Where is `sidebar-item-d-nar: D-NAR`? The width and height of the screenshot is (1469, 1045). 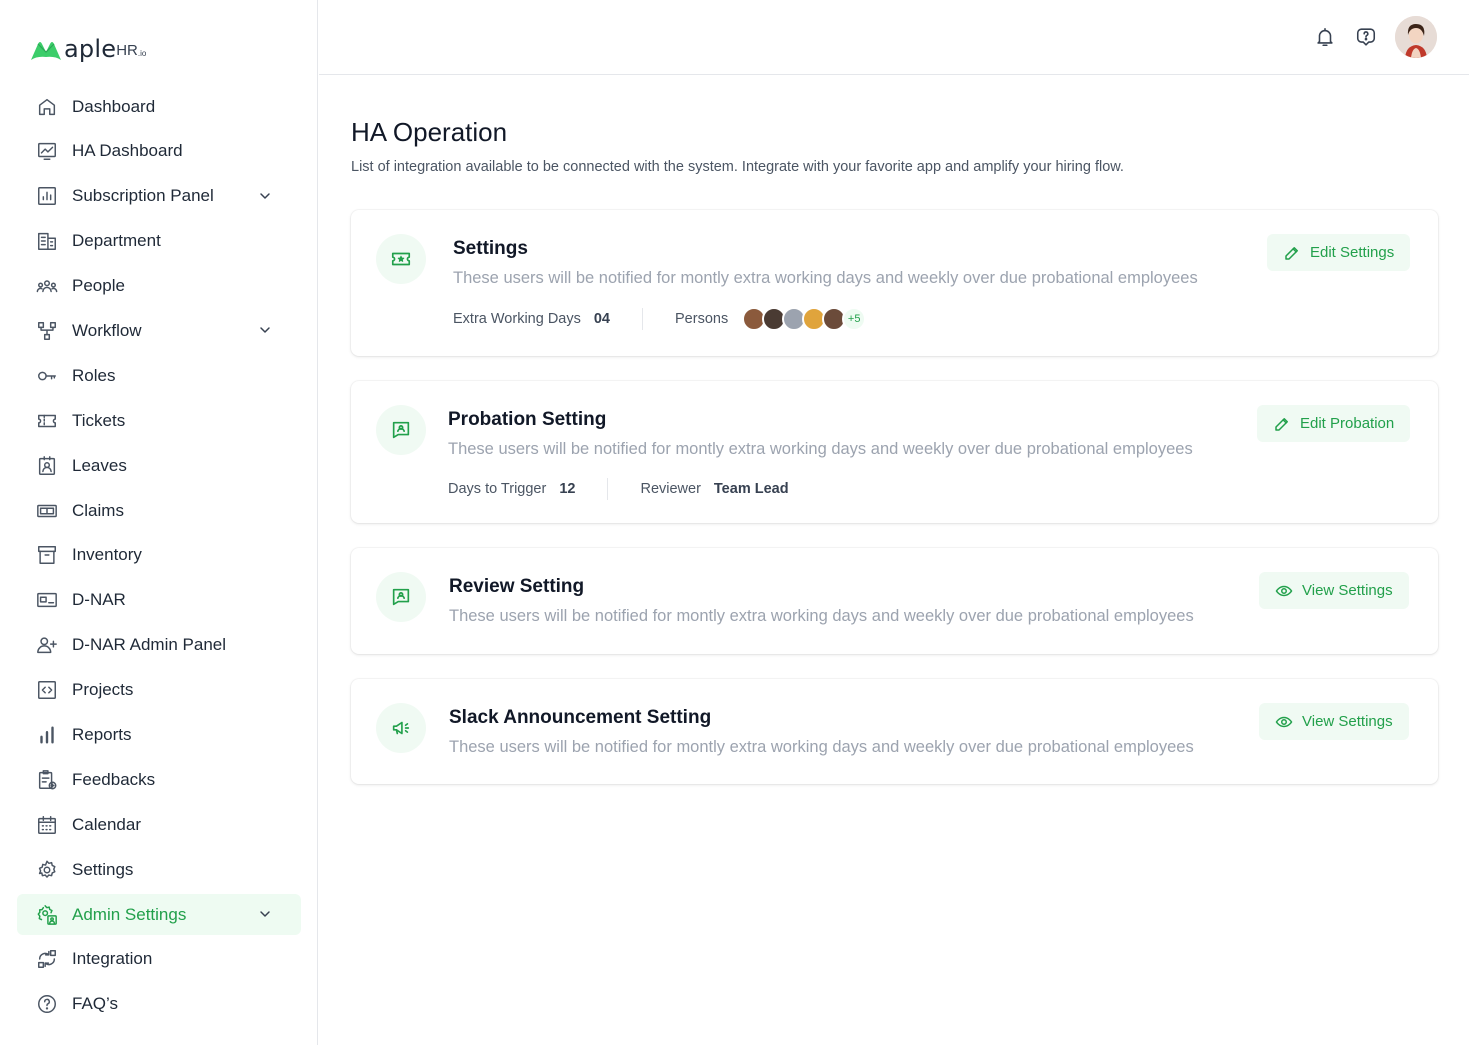 sidebar-item-d-nar: D-NAR is located at coordinates (159, 600).